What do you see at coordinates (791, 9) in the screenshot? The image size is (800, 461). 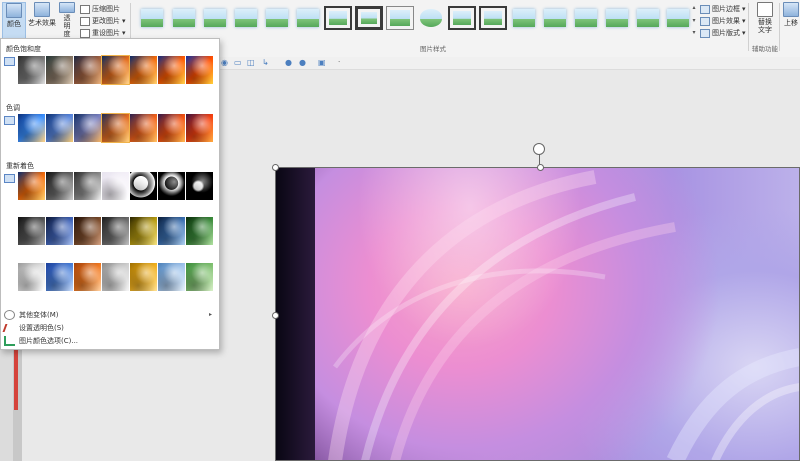 I see `bring-forward-icon` at bounding box center [791, 9].